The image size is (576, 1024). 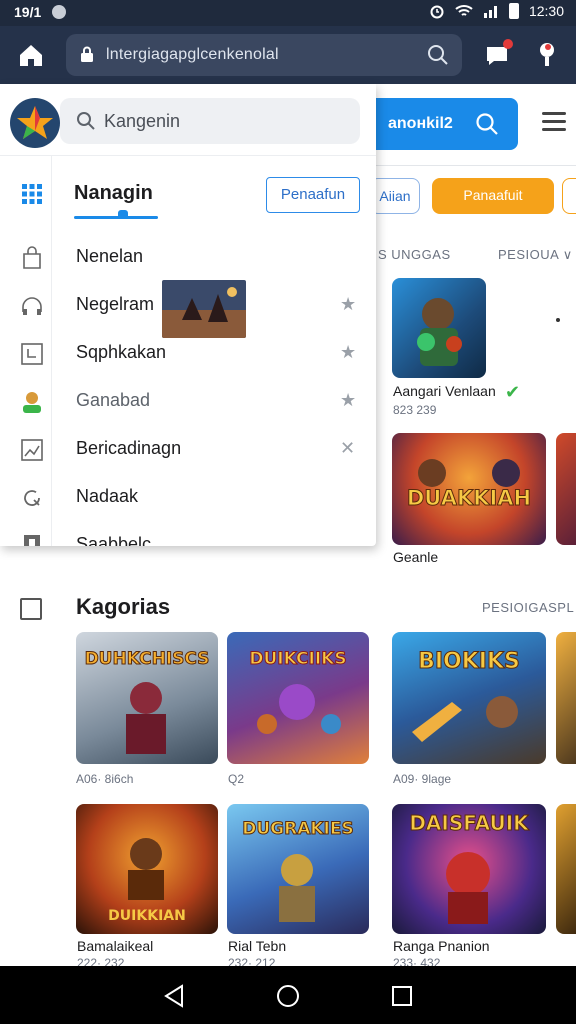 I want to click on game-title: Geanle, so click(x=416, y=557).